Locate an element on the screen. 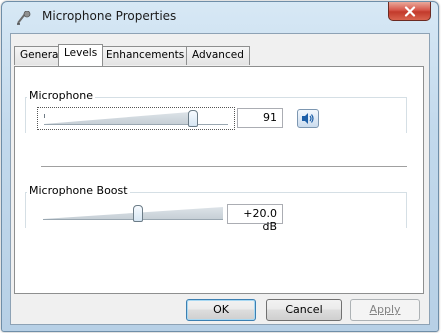 The image size is (441, 333). tab-label: General is located at coordinates (41, 55).